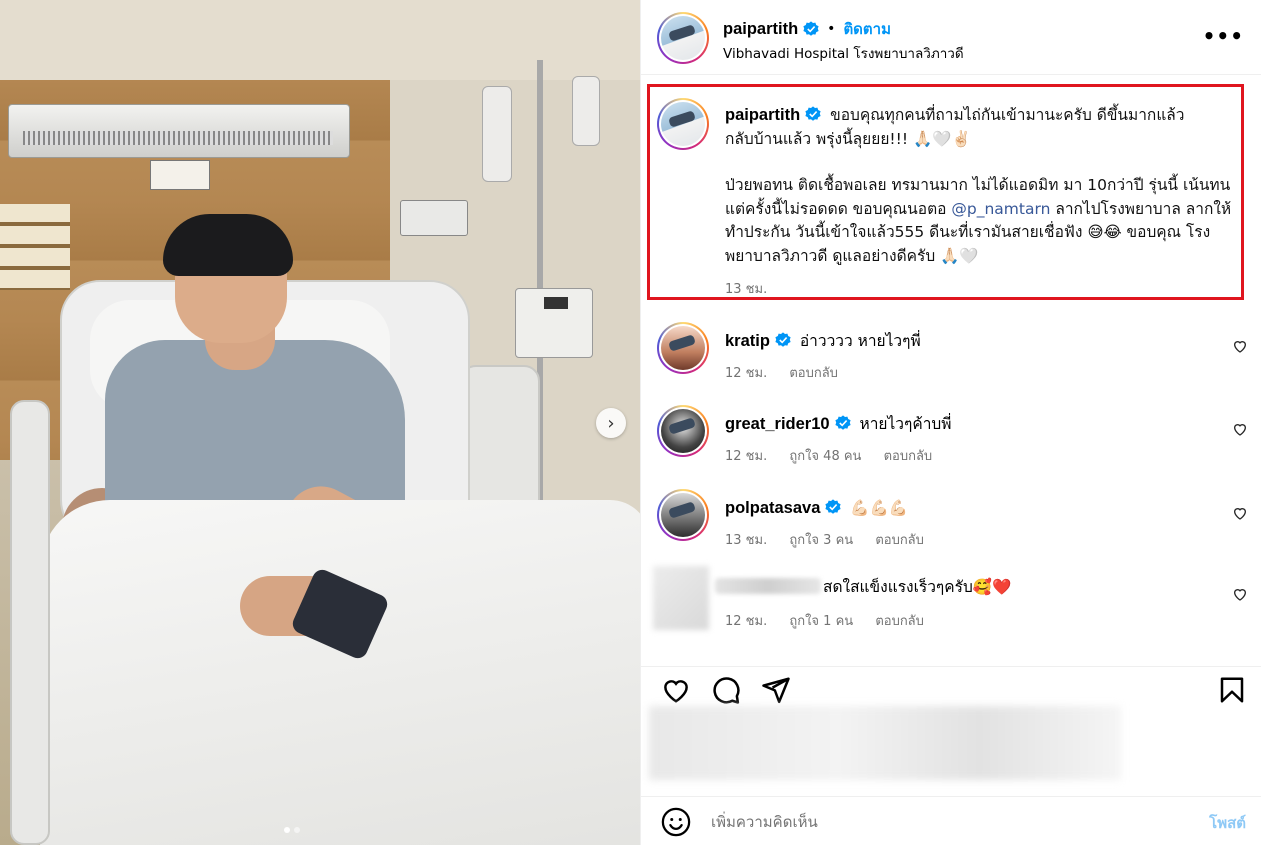 The height and width of the screenshot is (845, 1261). What do you see at coordinates (1000, 209) in the screenshot?
I see `mention-link: @p_namtarn` at bounding box center [1000, 209].